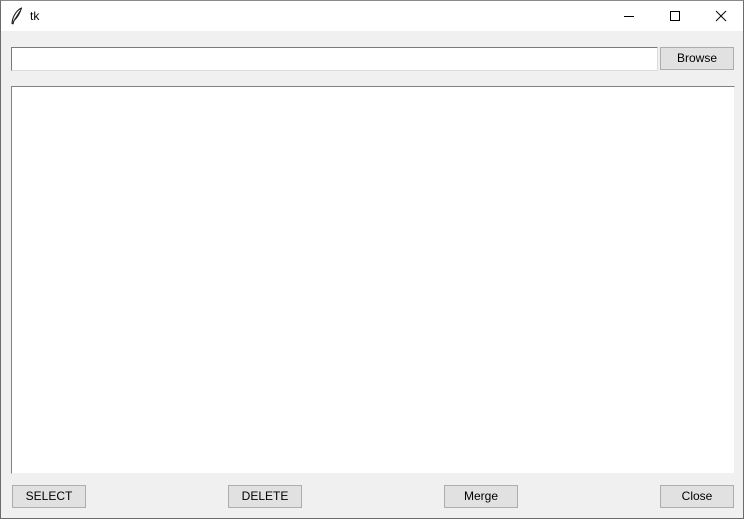 The height and width of the screenshot is (519, 744). Describe the element at coordinates (720, 16) in the screenshot. I see `close-window-button` at that location.